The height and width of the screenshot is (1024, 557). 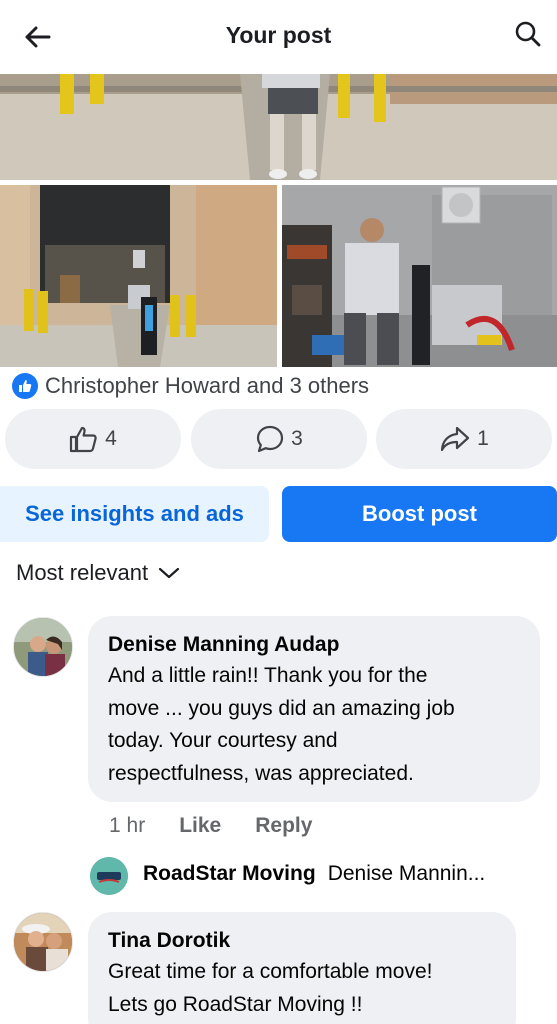 I want to click on top-bar: Your post, so click(x=278, y=37).